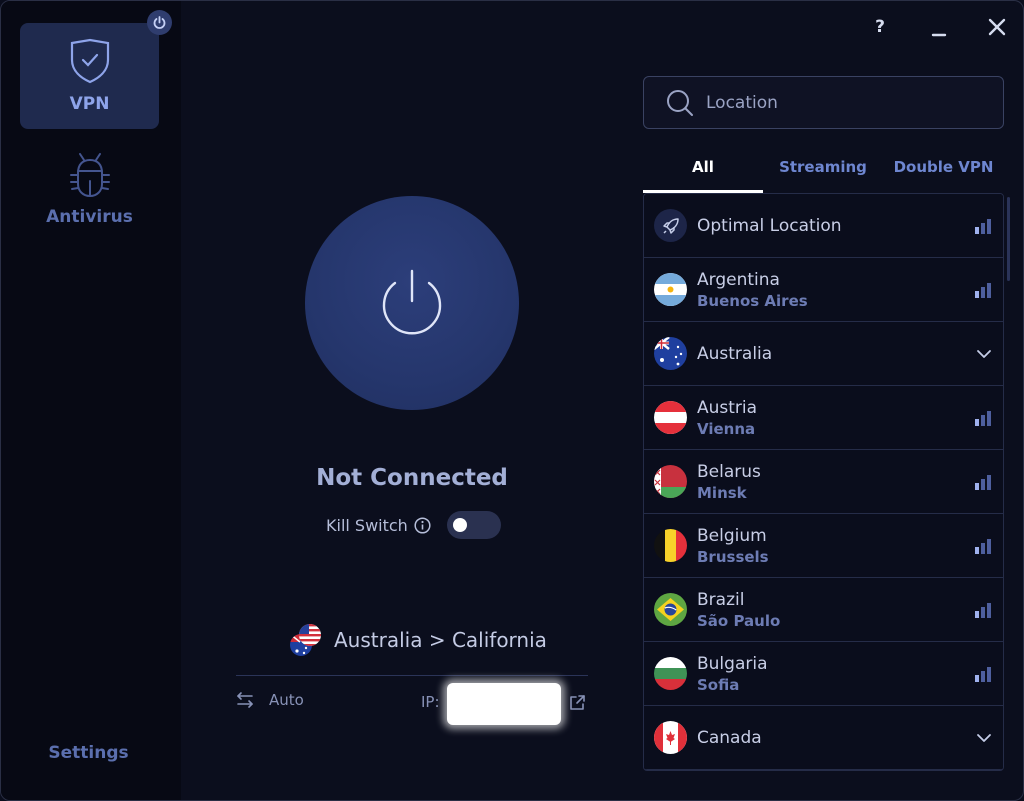  I want to click on bug-icon, so click(89, 175).